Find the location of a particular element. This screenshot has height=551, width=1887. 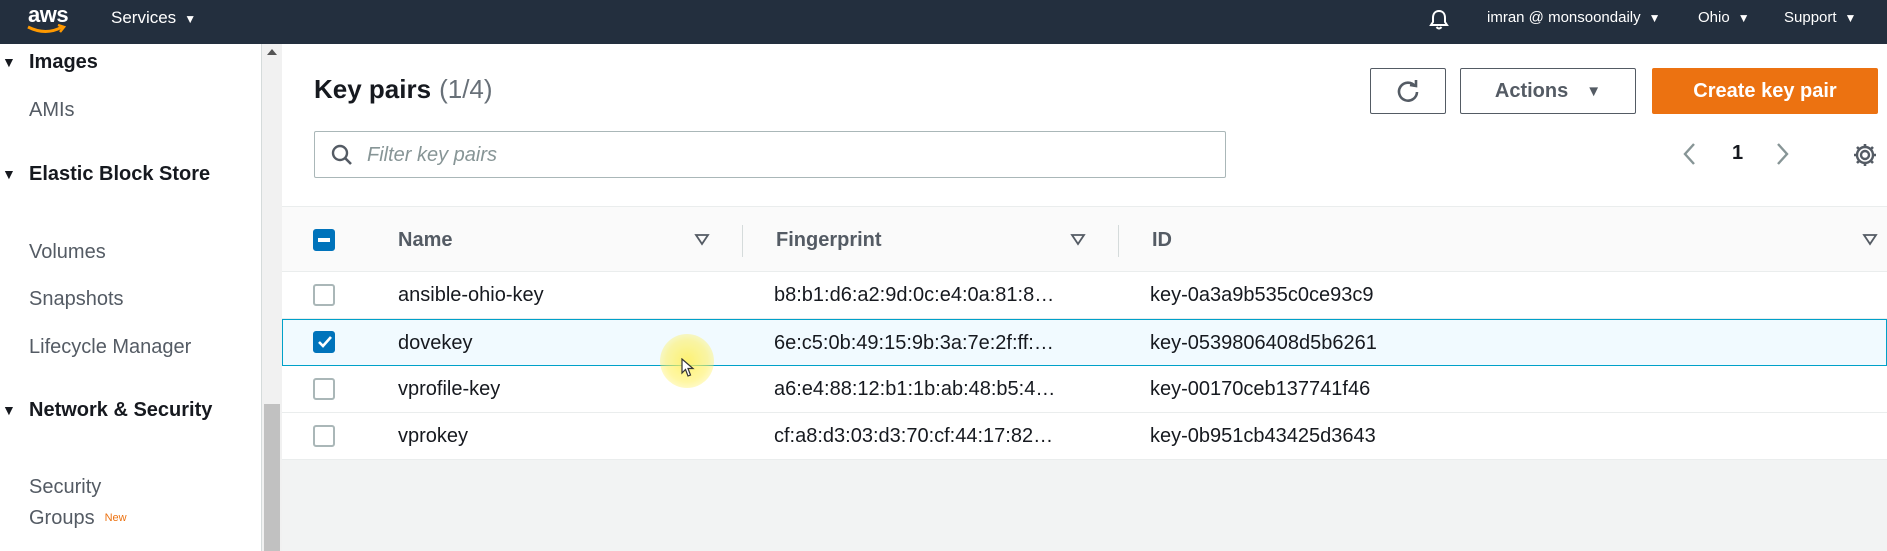

sidebar-item-lifecycle-manager: Lifecycle Manager is located at coordinates (110, 347).